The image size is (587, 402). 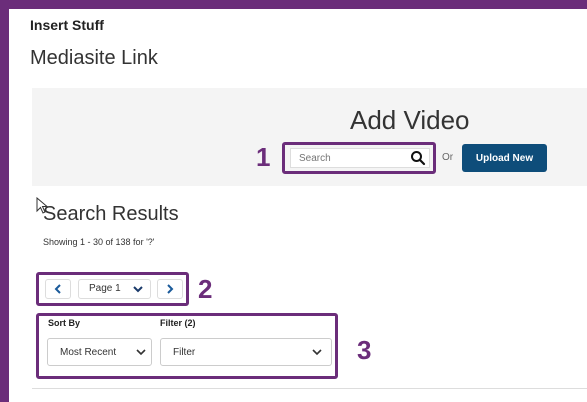 What do you see at coordinates (246, 352) in the screenshot?
I see `filter-select: Filter` at bounding box center [246, 352].